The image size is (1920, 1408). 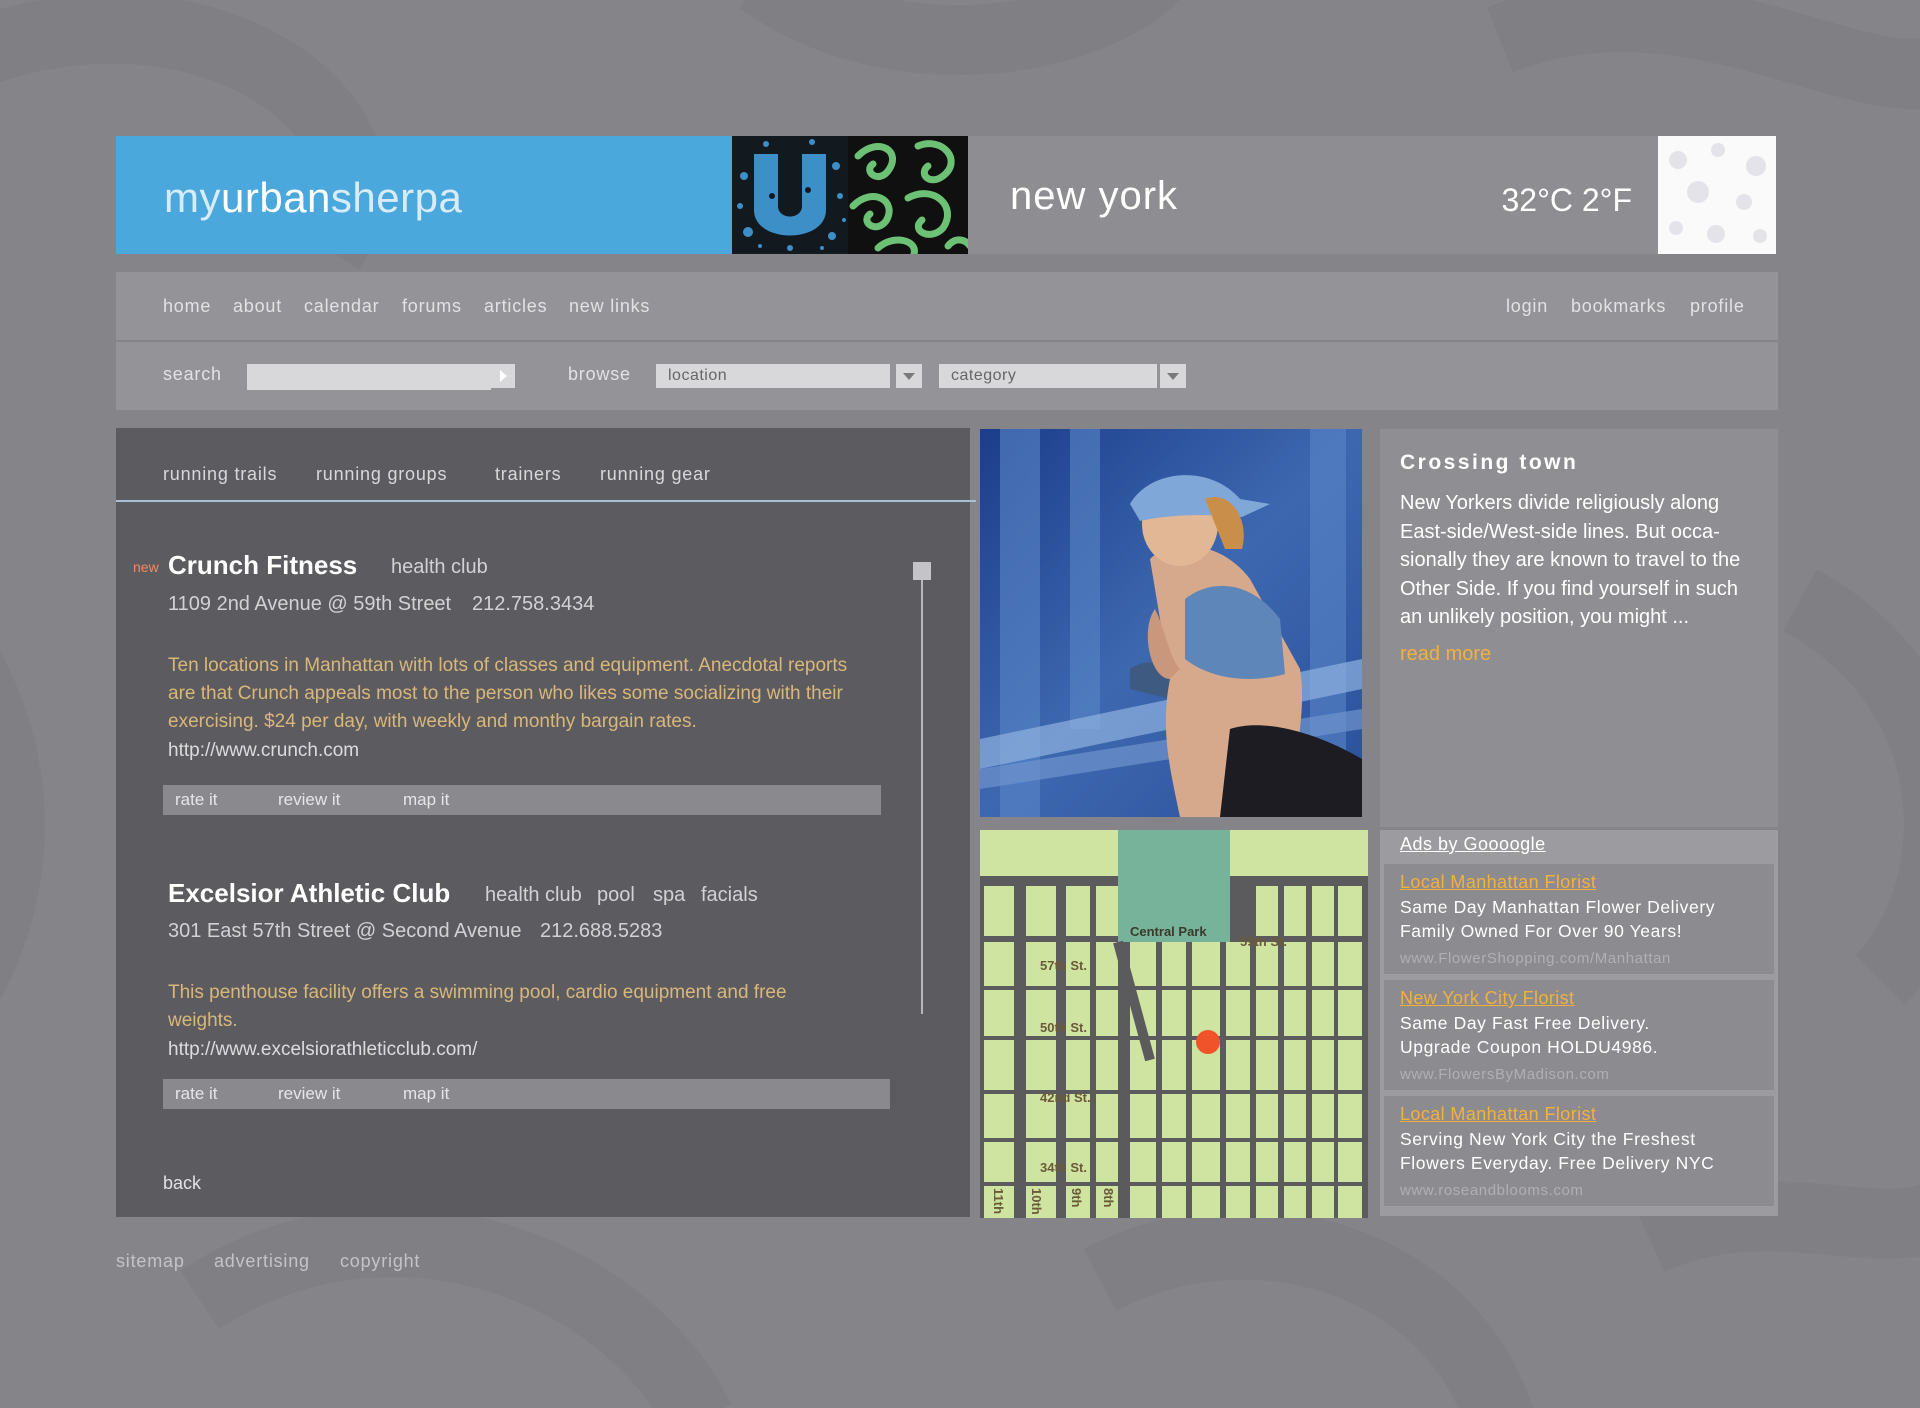 I want to click on map-label-59th-st: 59th St., so click(x=1263, y=941).